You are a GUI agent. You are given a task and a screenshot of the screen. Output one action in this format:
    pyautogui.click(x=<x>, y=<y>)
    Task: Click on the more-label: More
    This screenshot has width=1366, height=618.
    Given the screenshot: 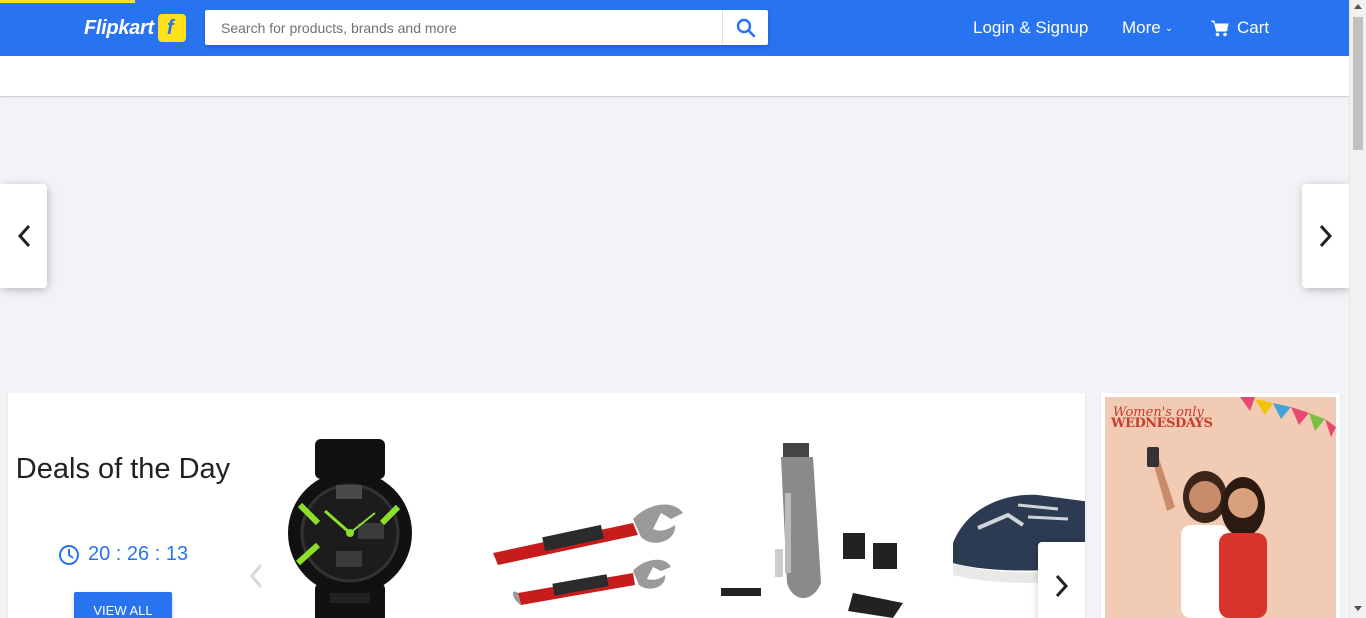 What is the action you would take?
    pyautogui.click(x=1141, y=27)
    